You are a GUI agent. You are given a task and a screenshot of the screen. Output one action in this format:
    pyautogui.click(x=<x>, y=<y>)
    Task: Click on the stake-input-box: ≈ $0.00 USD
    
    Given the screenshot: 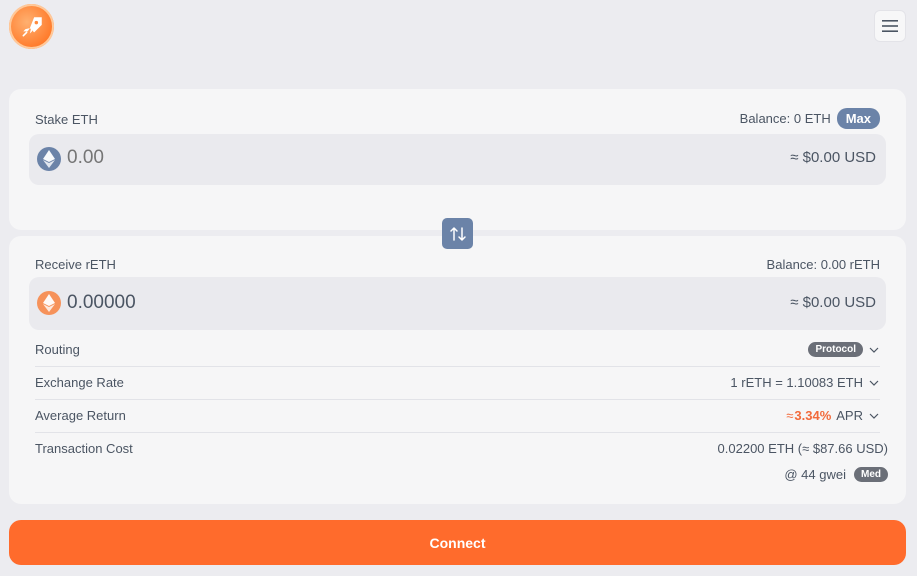 What is the action you would take?
    pyautogui.click(x=457, y=159)
    